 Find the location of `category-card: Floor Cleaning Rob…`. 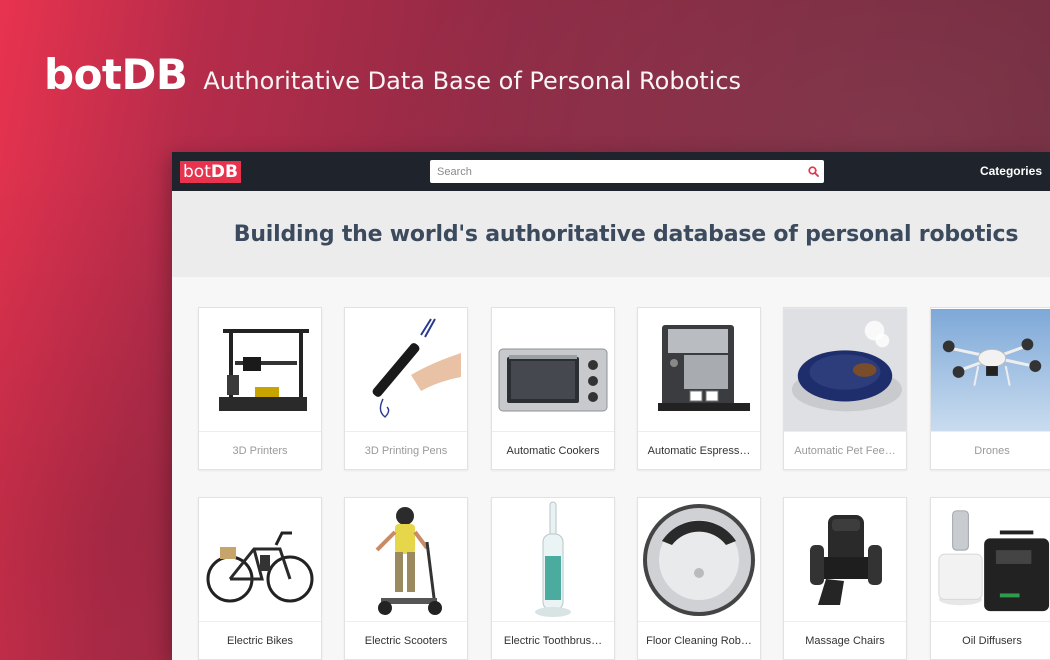

category-card: Floor Cleaning Rob… is located at coordinates (699, 578).